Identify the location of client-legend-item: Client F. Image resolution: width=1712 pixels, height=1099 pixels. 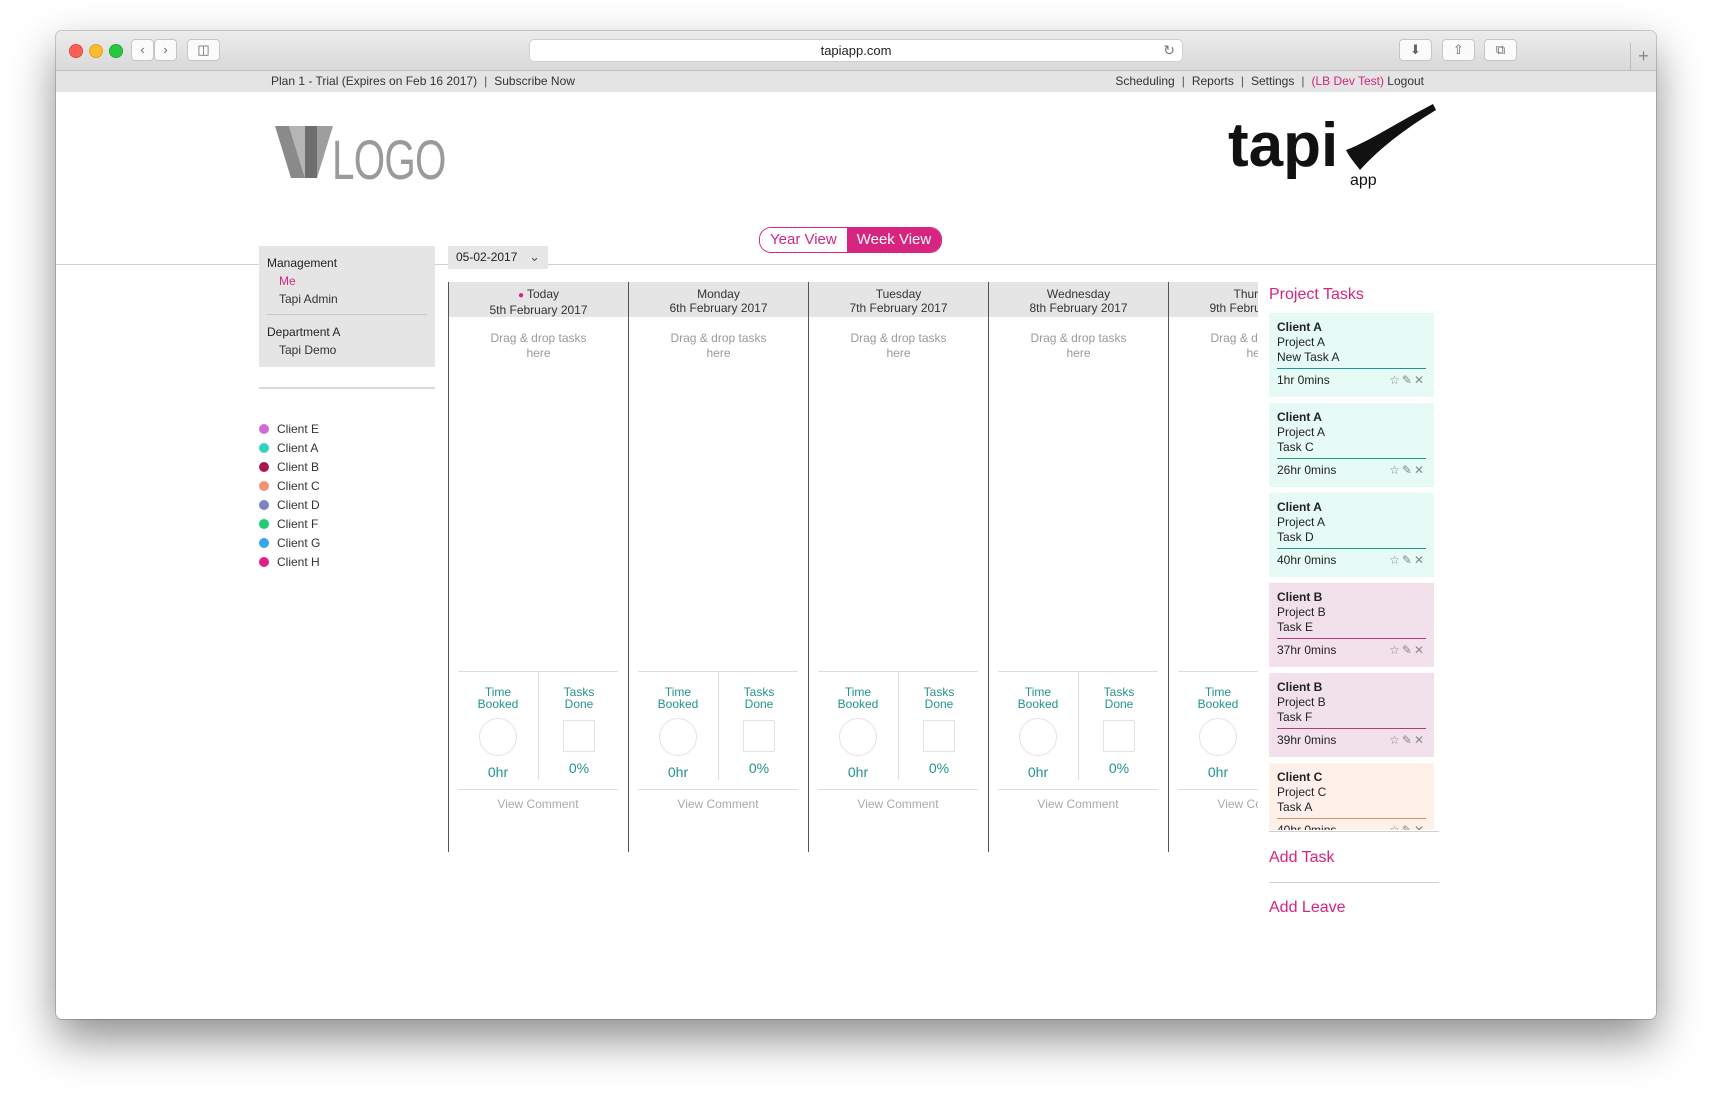
(347, 523).